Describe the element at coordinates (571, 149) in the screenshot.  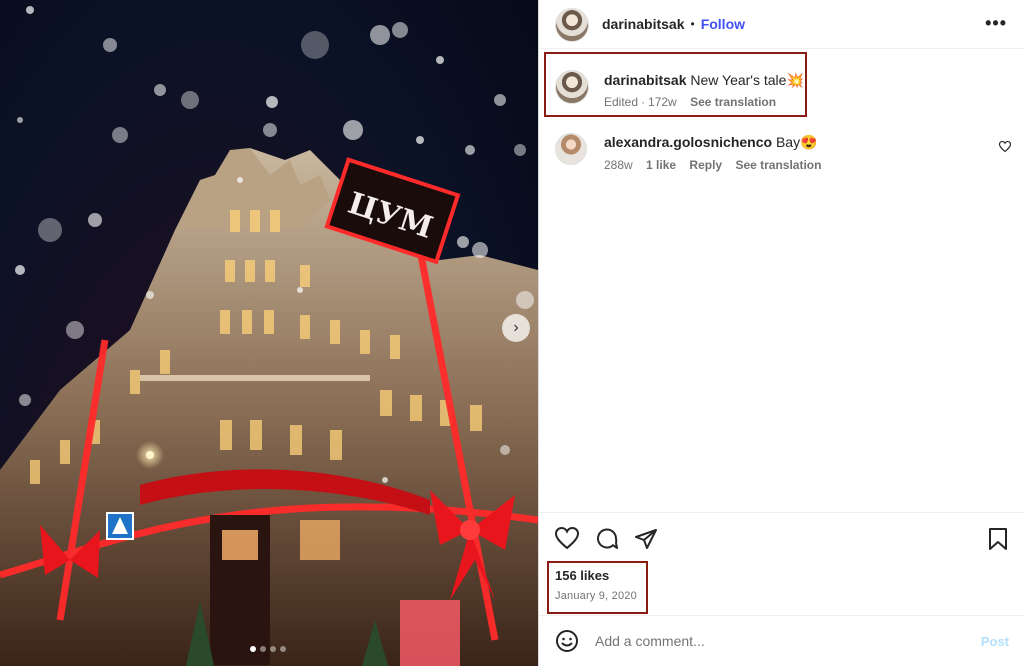
I see `commenter-avatar` at that location.